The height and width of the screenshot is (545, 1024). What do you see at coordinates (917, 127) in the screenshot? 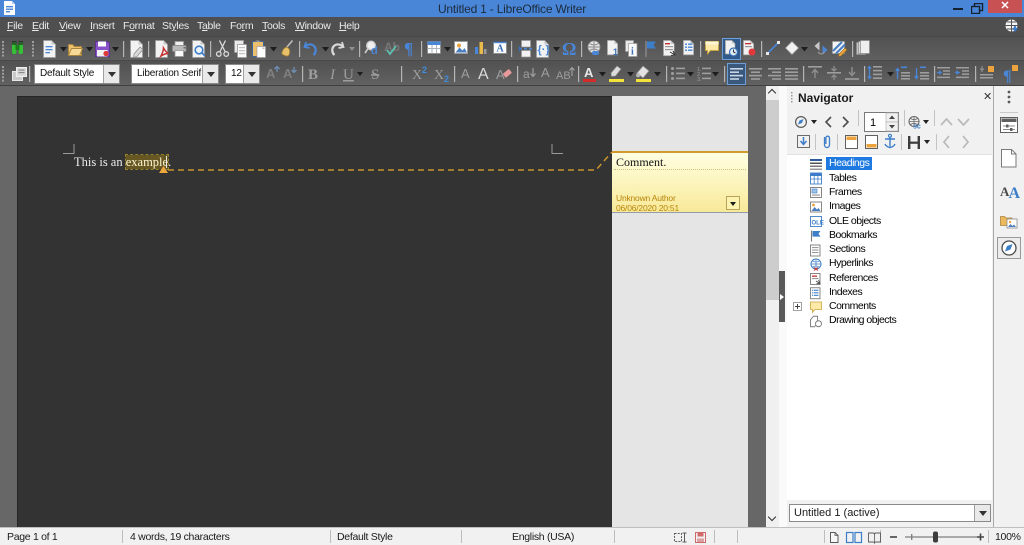
I see `svg-text: sc` at bounding box center [917, 127].